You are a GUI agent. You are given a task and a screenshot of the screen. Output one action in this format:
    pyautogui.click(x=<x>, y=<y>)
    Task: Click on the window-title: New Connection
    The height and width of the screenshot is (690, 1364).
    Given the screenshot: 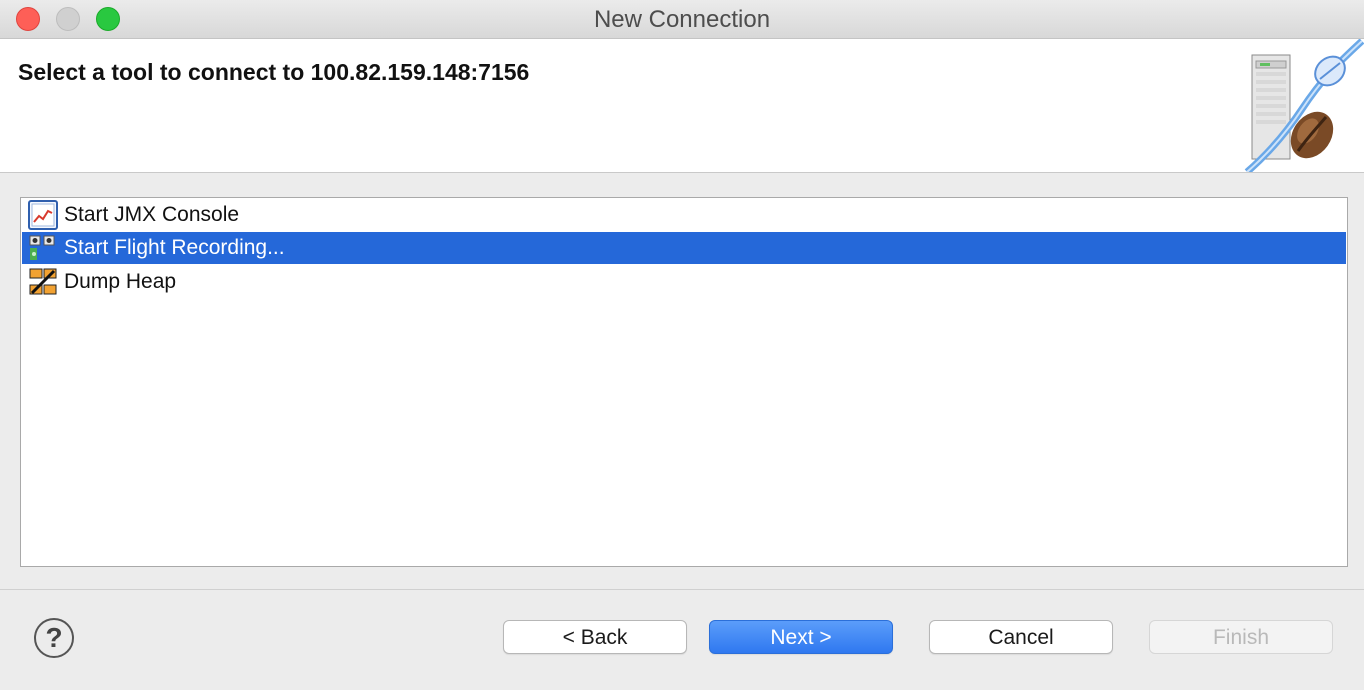 What is the action you would take?
    pyautogui.click(x=682, y=19)
    